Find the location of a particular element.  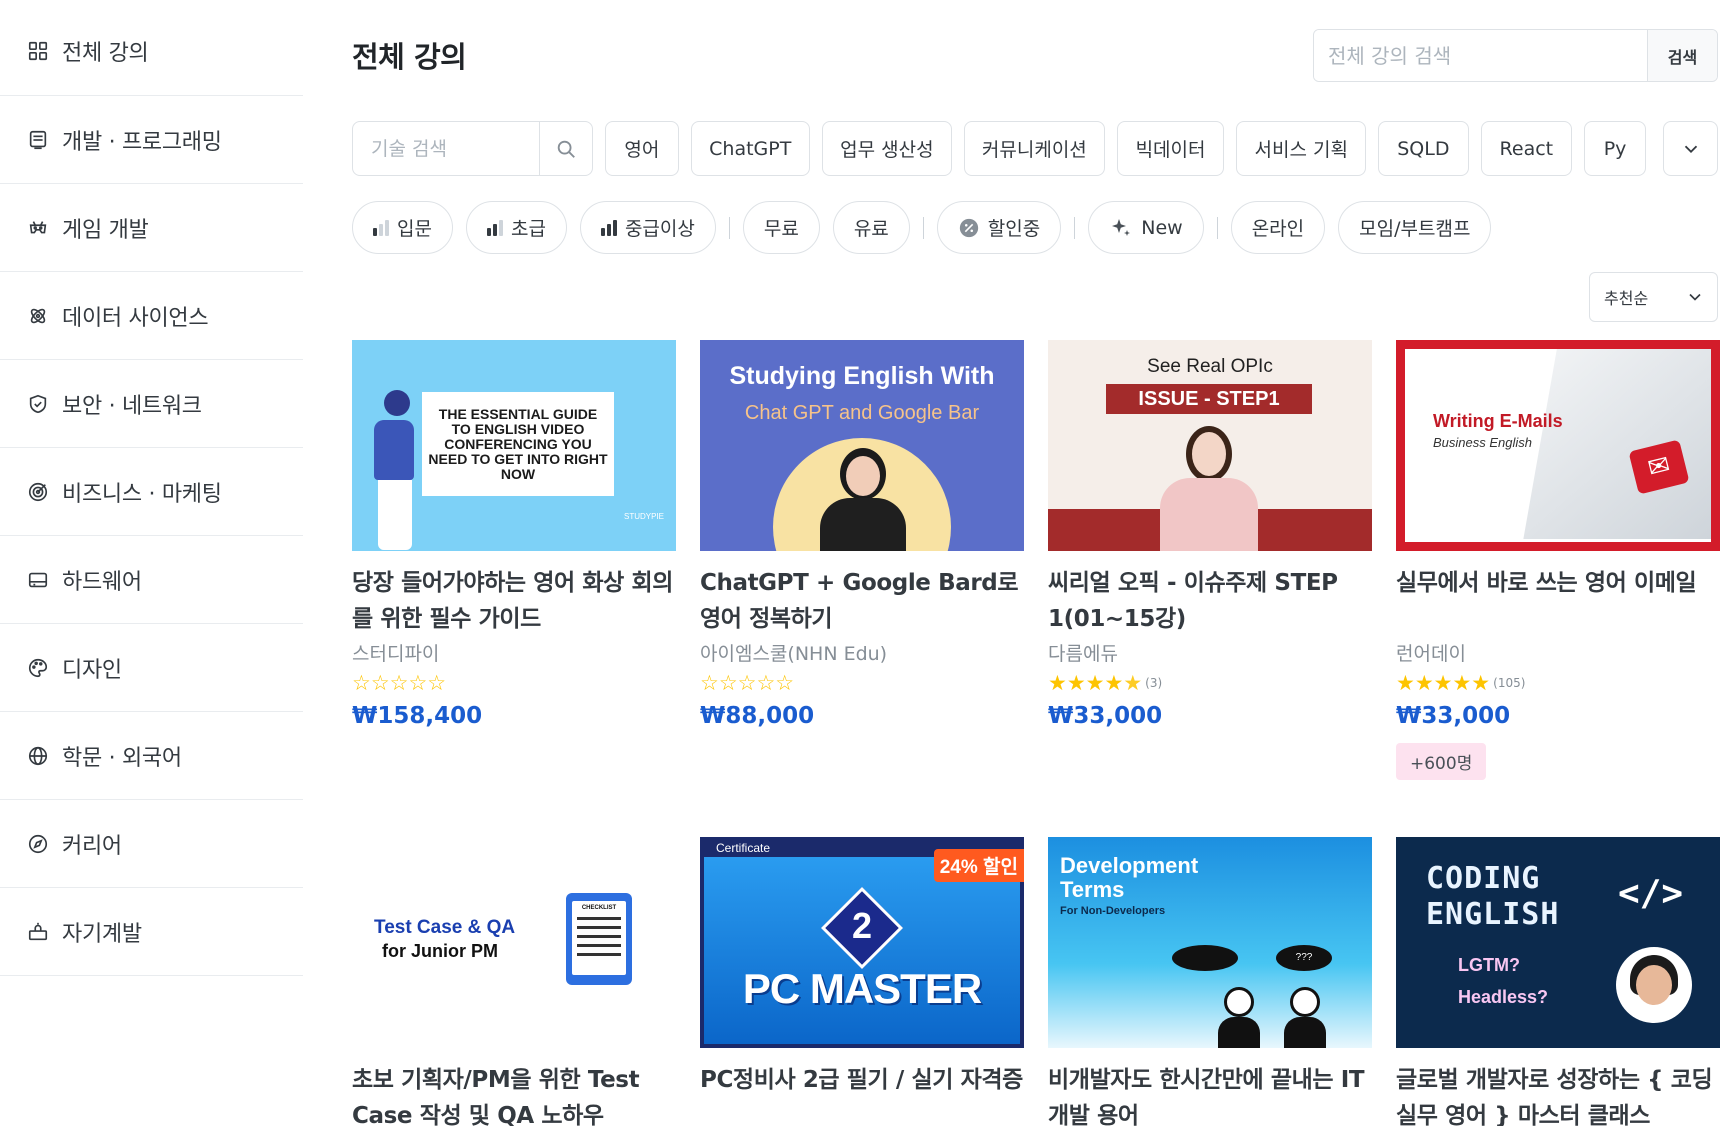

filter-label: 할인중 is located at coordinates (1014, 229).